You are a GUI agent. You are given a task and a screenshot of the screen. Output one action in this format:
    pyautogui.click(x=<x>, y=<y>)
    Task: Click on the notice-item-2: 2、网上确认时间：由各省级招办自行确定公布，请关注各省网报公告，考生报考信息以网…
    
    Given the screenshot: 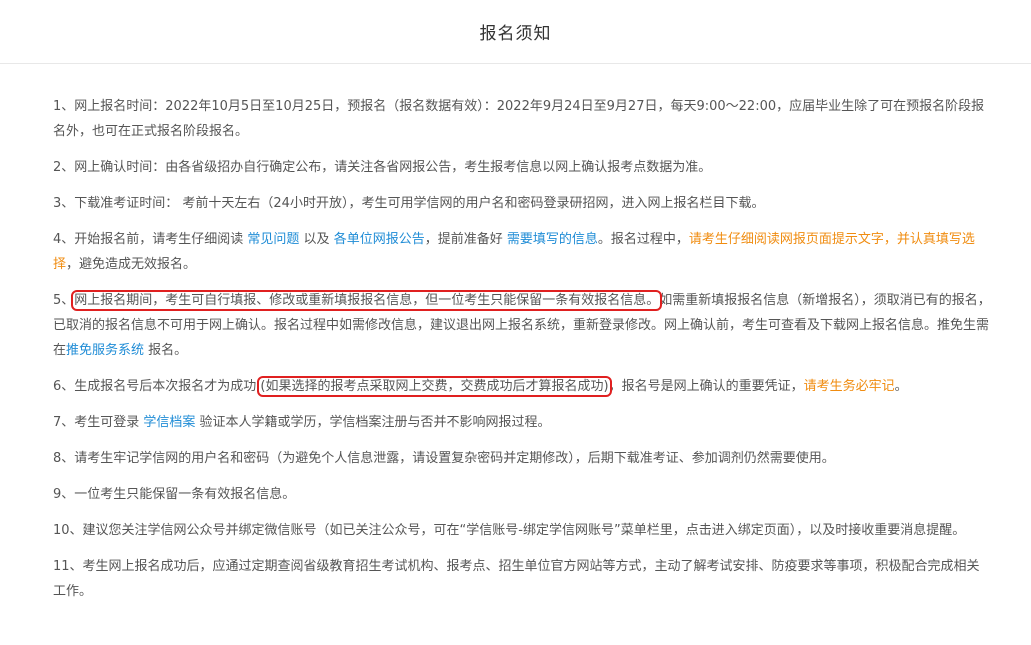 What is the action you would take?
    pyautogui.click(x=382, y=167)
    